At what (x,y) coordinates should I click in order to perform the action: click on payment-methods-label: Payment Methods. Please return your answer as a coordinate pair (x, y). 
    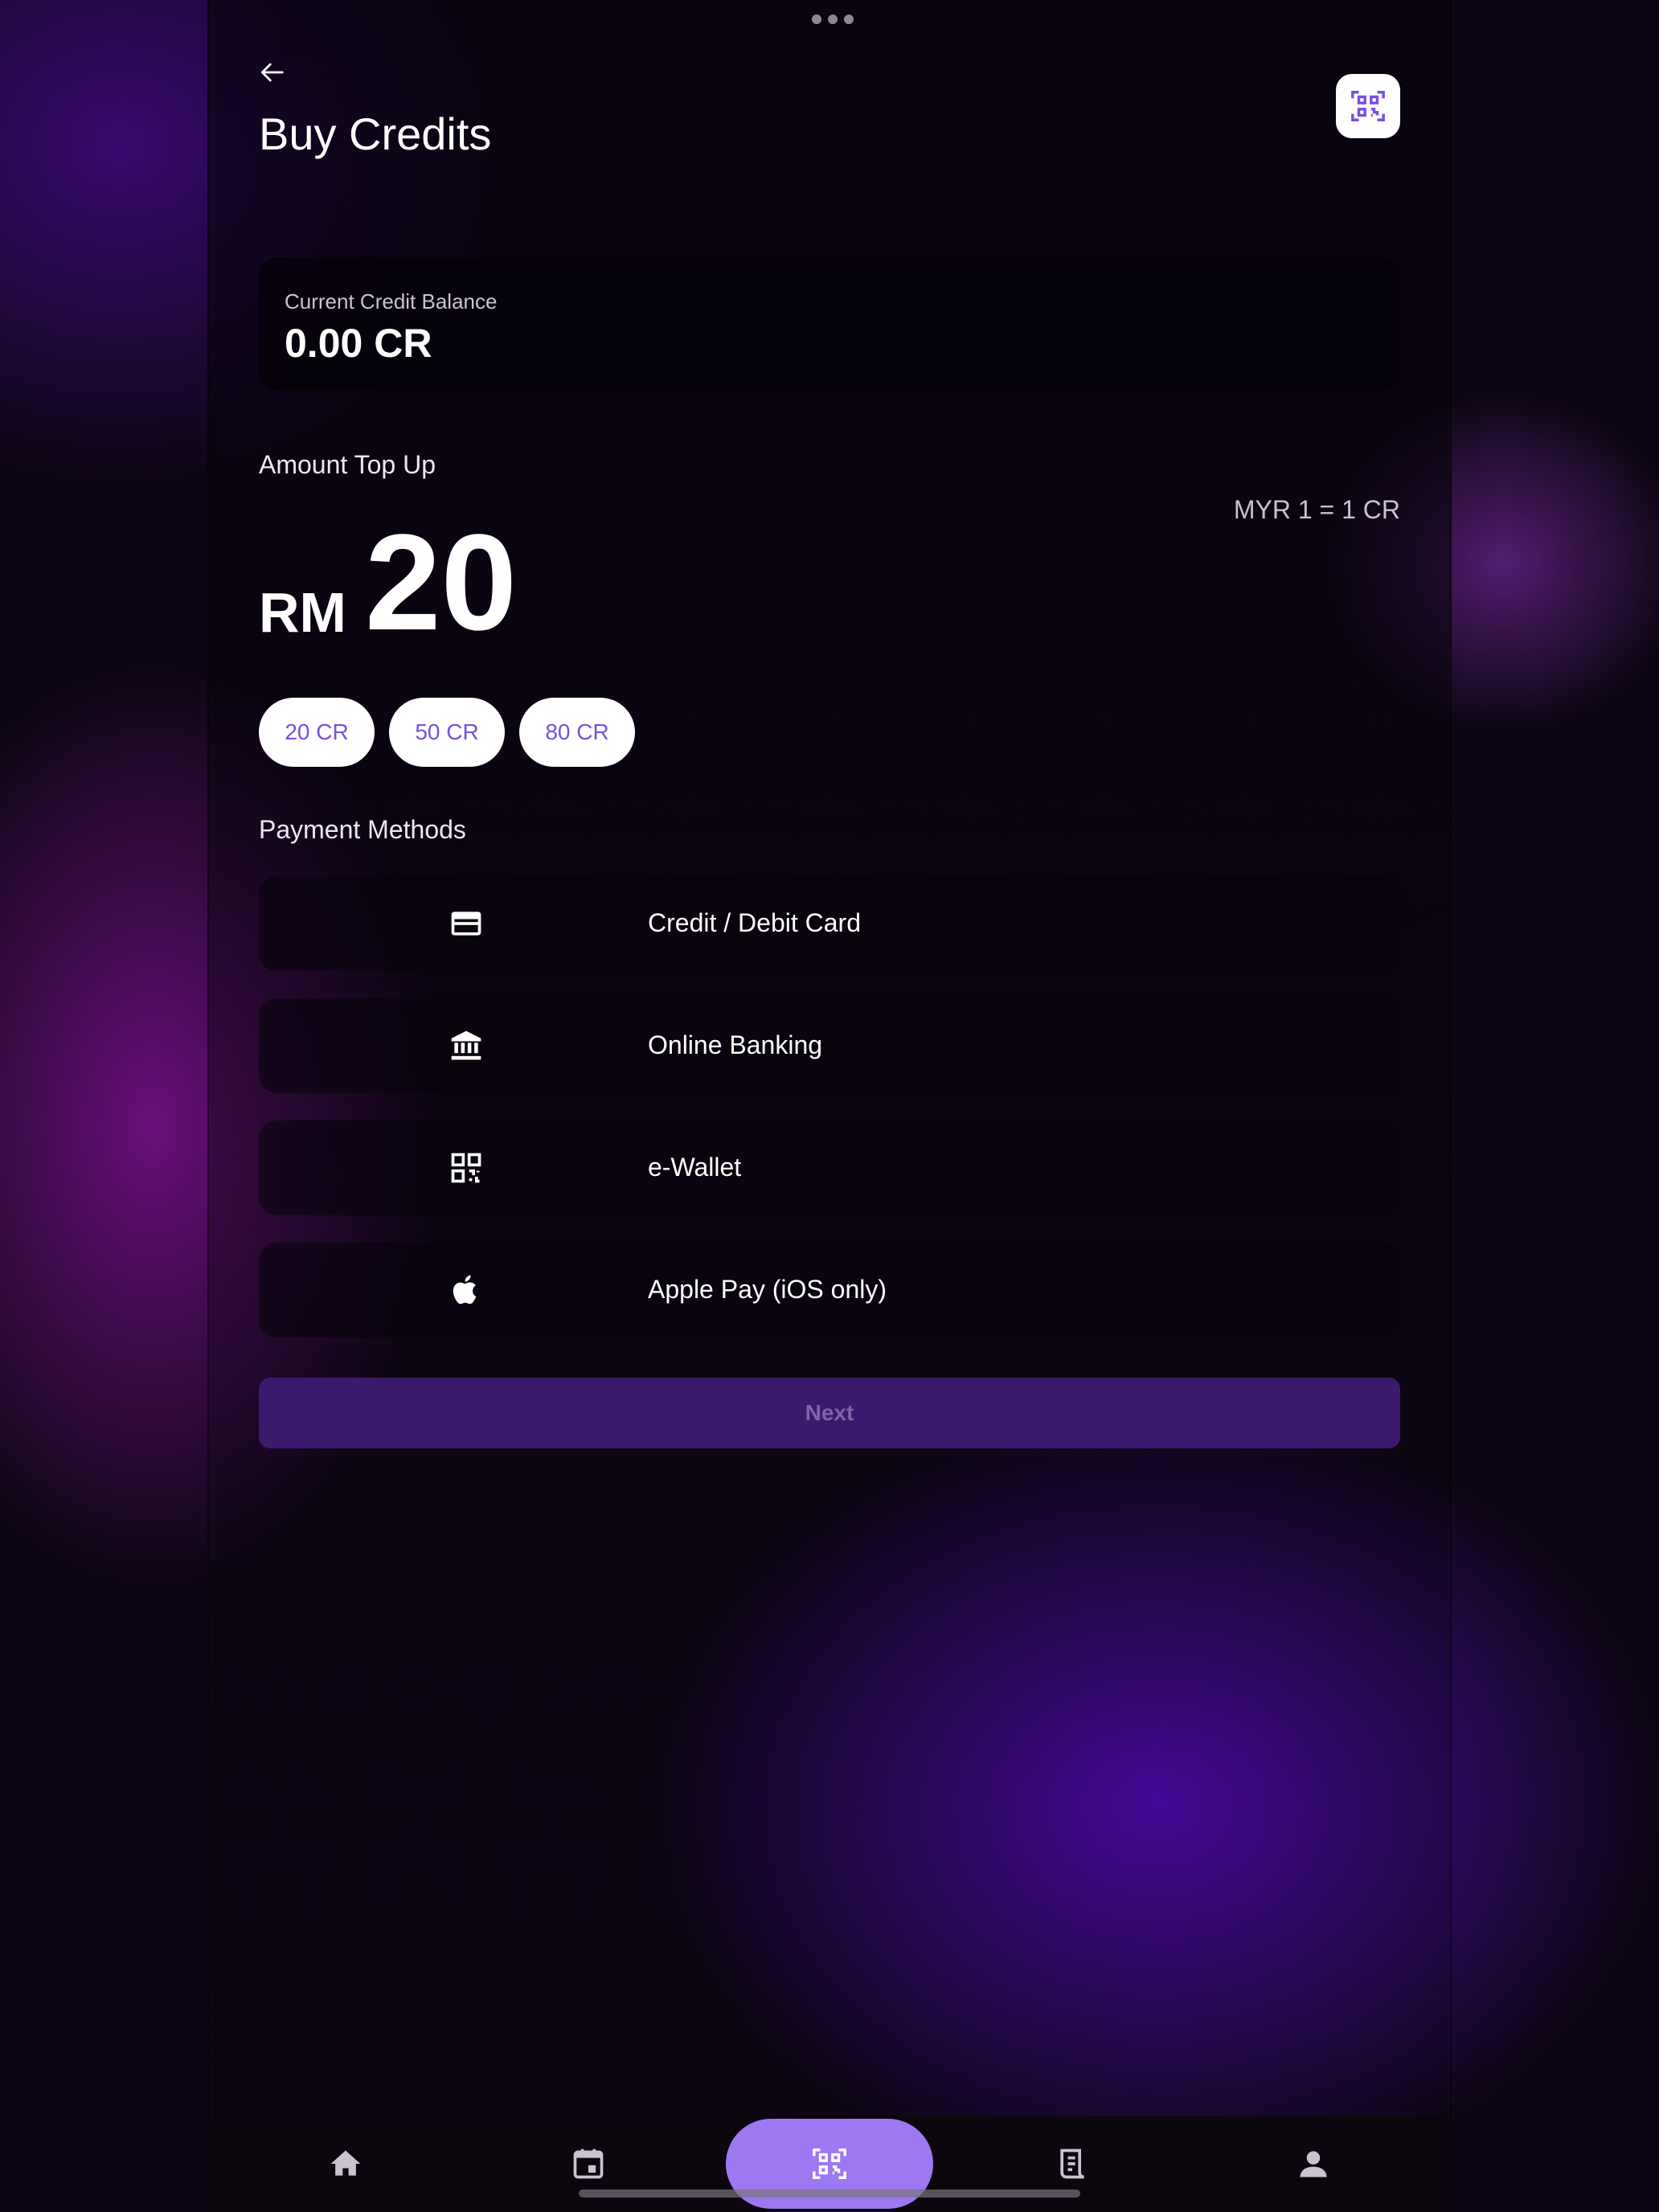
    Looking at the image, I should click on (362, 829).